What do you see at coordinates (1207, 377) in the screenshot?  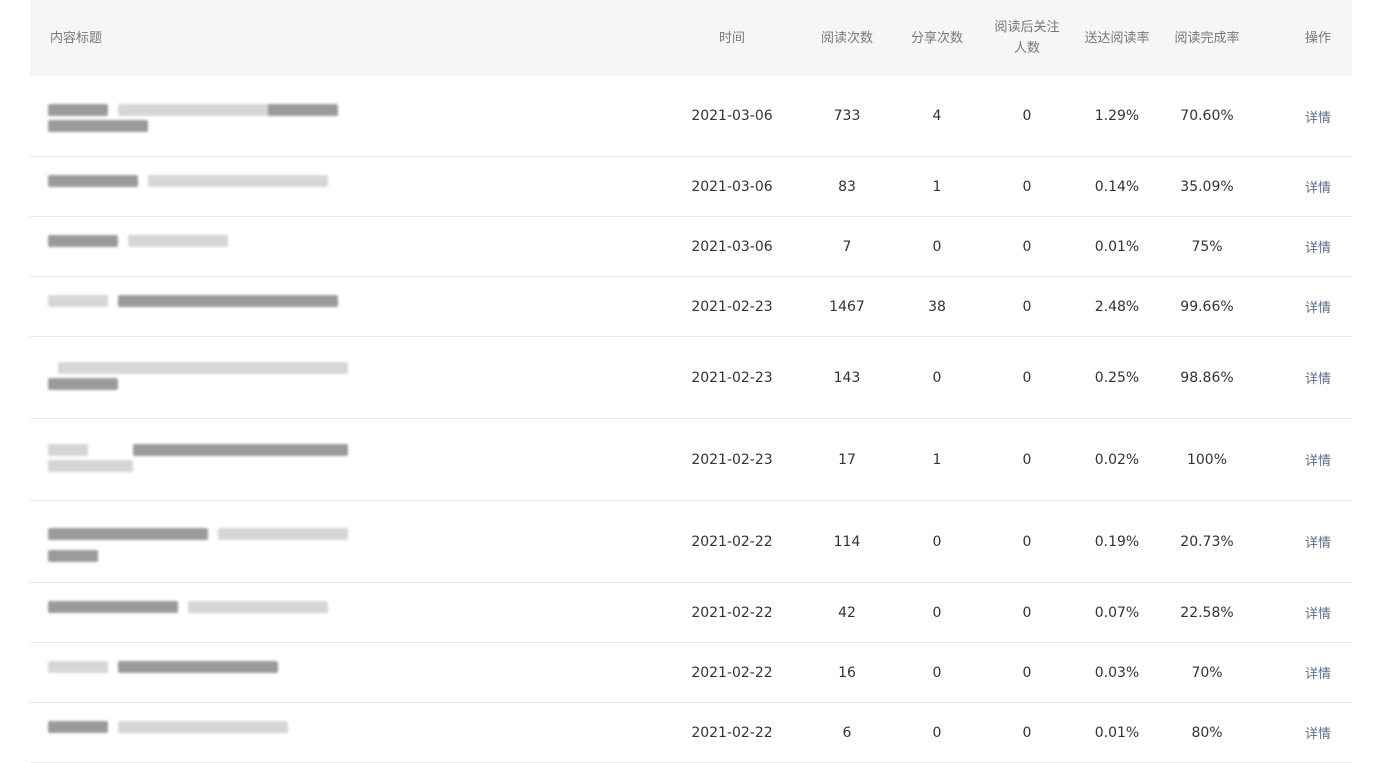 I see `cell-complete-rate: 98.86%` at bounding box center [1207, 377].